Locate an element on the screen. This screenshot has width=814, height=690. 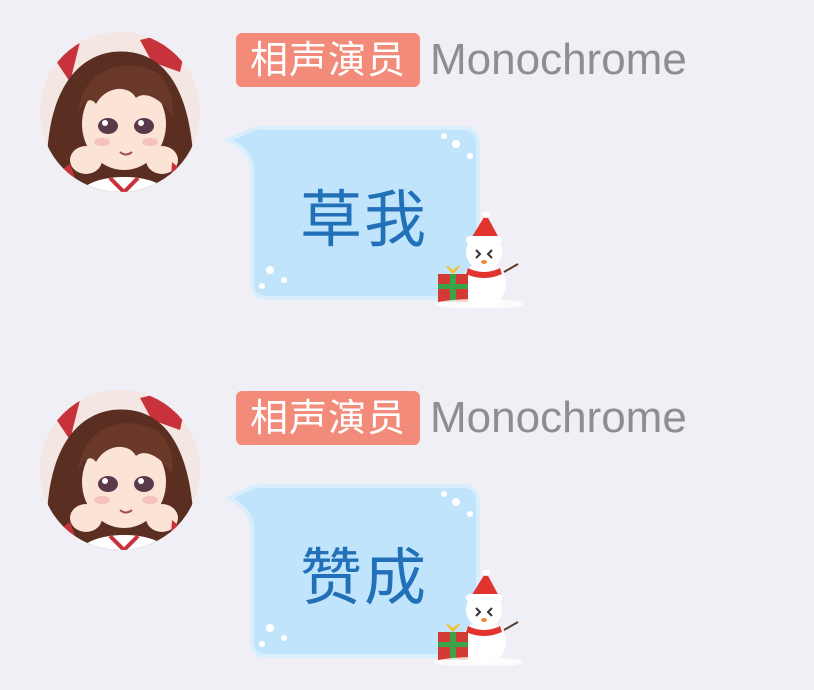
message-bubble: 赞成 is located at coordinates (376, 575).